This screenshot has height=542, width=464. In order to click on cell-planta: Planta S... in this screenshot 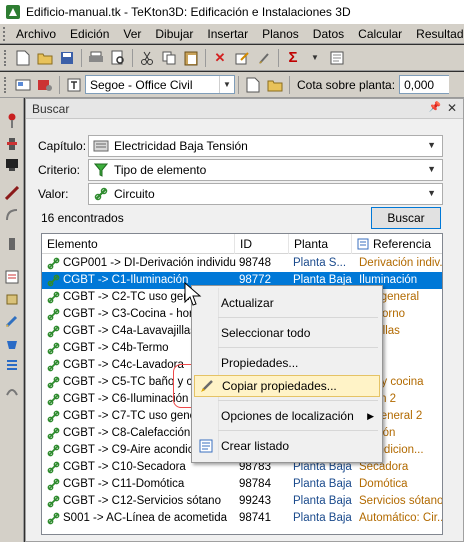, I will do `click(320, 263)`.